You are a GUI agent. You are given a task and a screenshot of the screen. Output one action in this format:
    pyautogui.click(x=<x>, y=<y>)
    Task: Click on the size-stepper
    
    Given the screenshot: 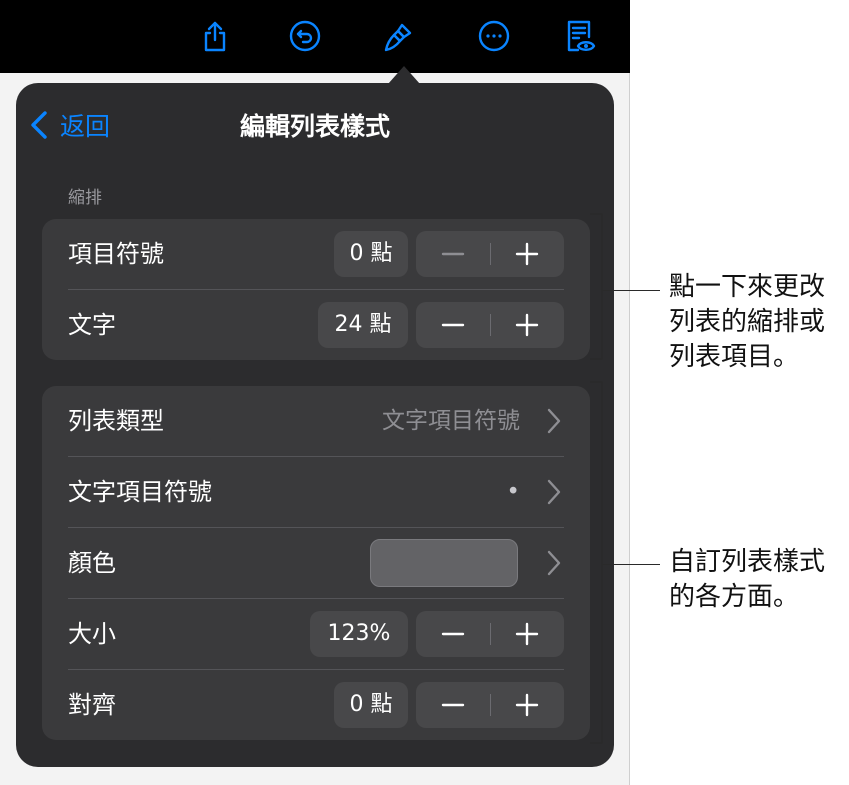 What is the action you would take?
    pyautogui.click(x=490, y=634)
    